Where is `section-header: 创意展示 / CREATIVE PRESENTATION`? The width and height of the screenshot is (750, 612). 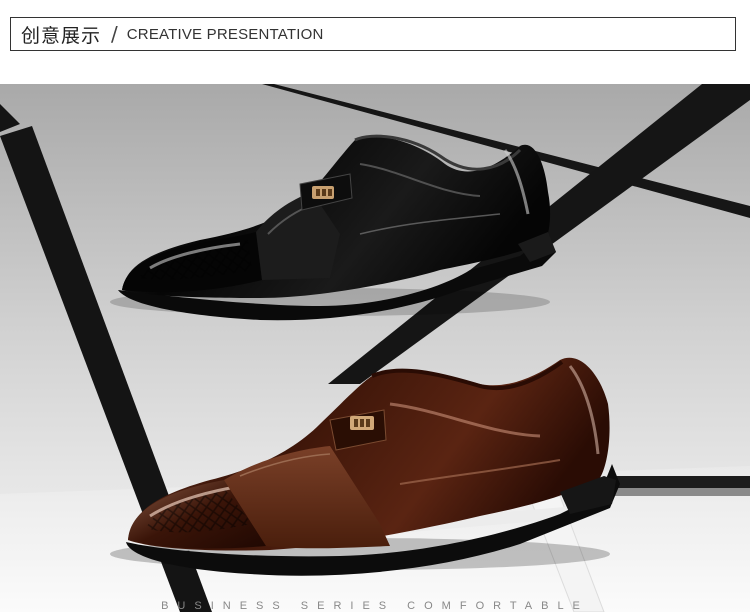 section-header: 创意展示 / CREATIVE PRESENTATION is located at coordinates (373, 34).